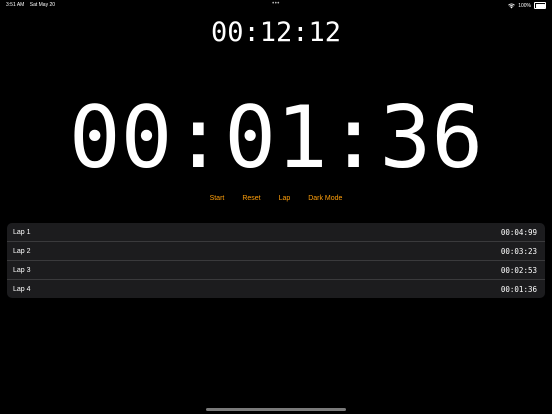 The height and width of the screenshot is (414, 552). I want to click on status-bar: 3:51 AM Sat May 20 ••• 100%, so click(276, 5).